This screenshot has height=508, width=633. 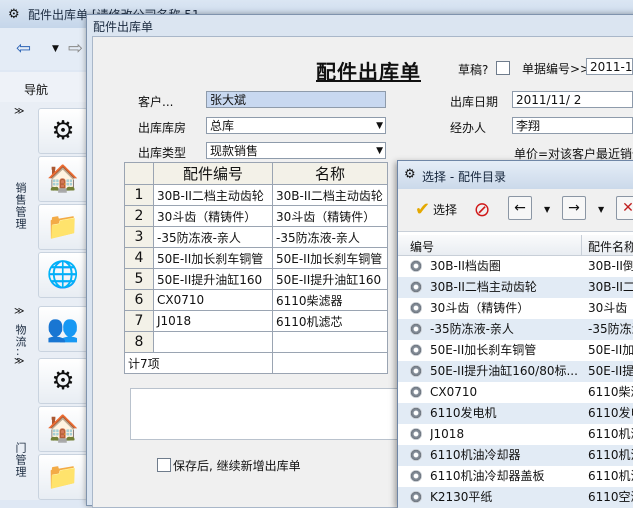 I want to click on cell-code: -35防冻液-亲人, so click(x=213, y=237).